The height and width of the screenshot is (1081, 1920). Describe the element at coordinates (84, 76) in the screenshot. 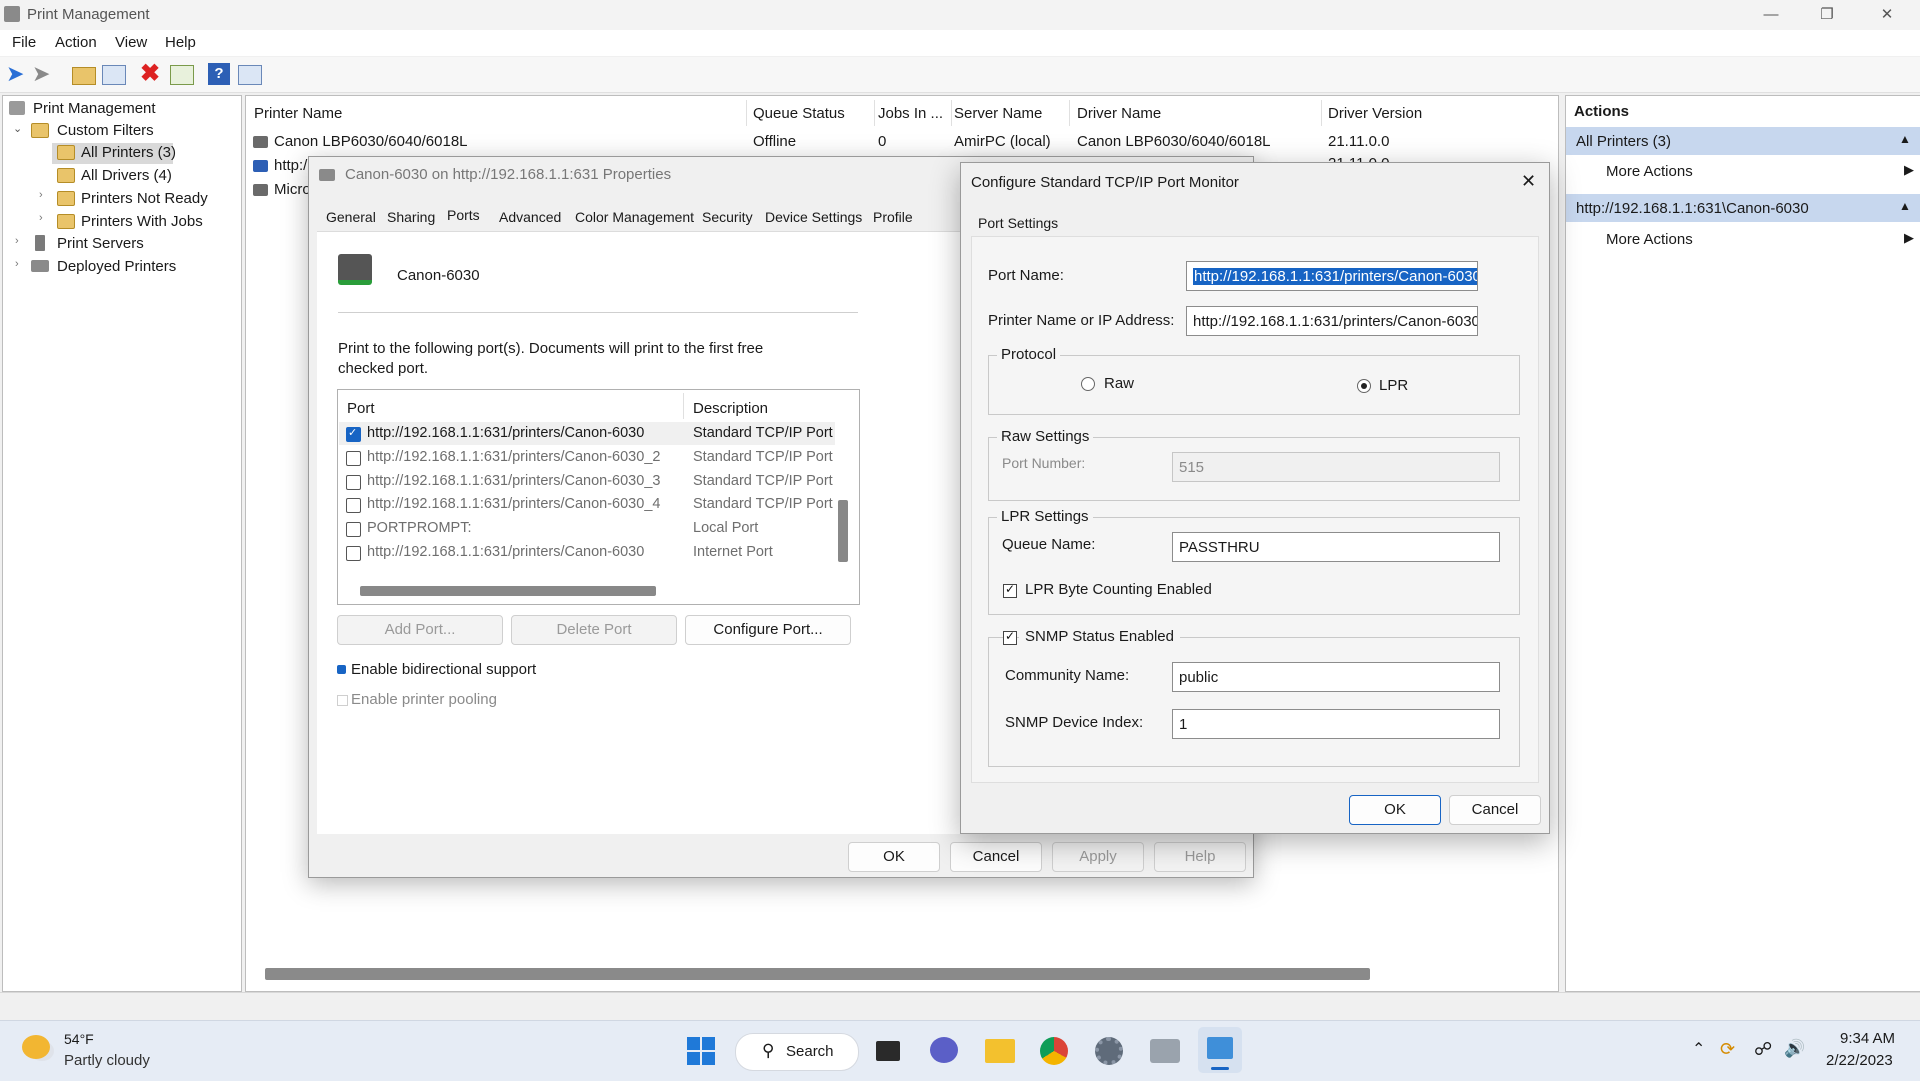

I see `up-folder-icon` at that location.